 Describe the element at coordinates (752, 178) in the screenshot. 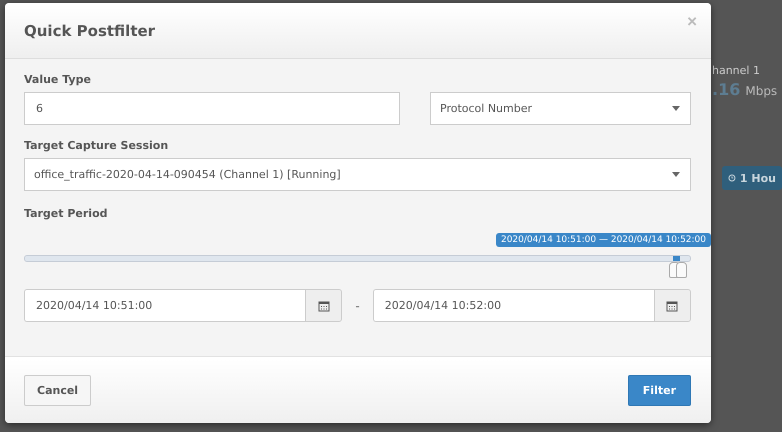

I see `time-range-button: 1 Hou` at that location.